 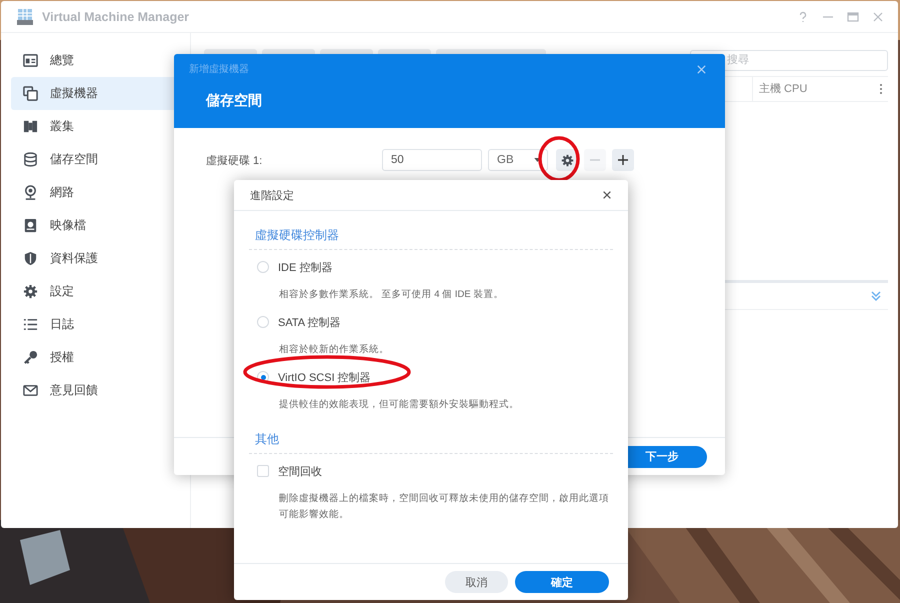 What do you see at coordinates (562, 582) in the screenshot?
I see `confirm-button: 確定` at bounding box center [562, 582].